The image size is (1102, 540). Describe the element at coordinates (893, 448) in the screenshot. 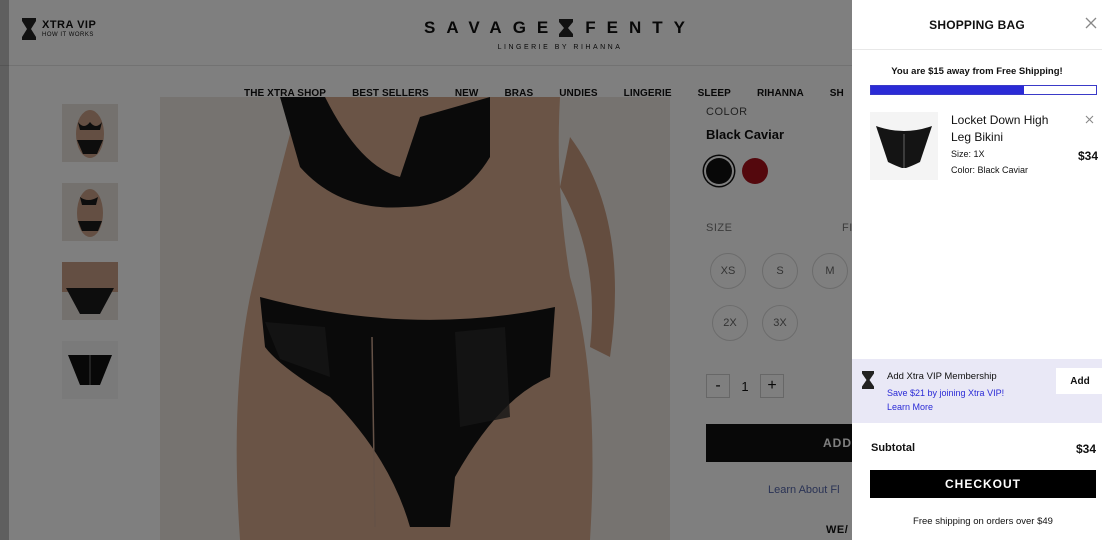

I see `subtotal-label: Subtotal` at that location.